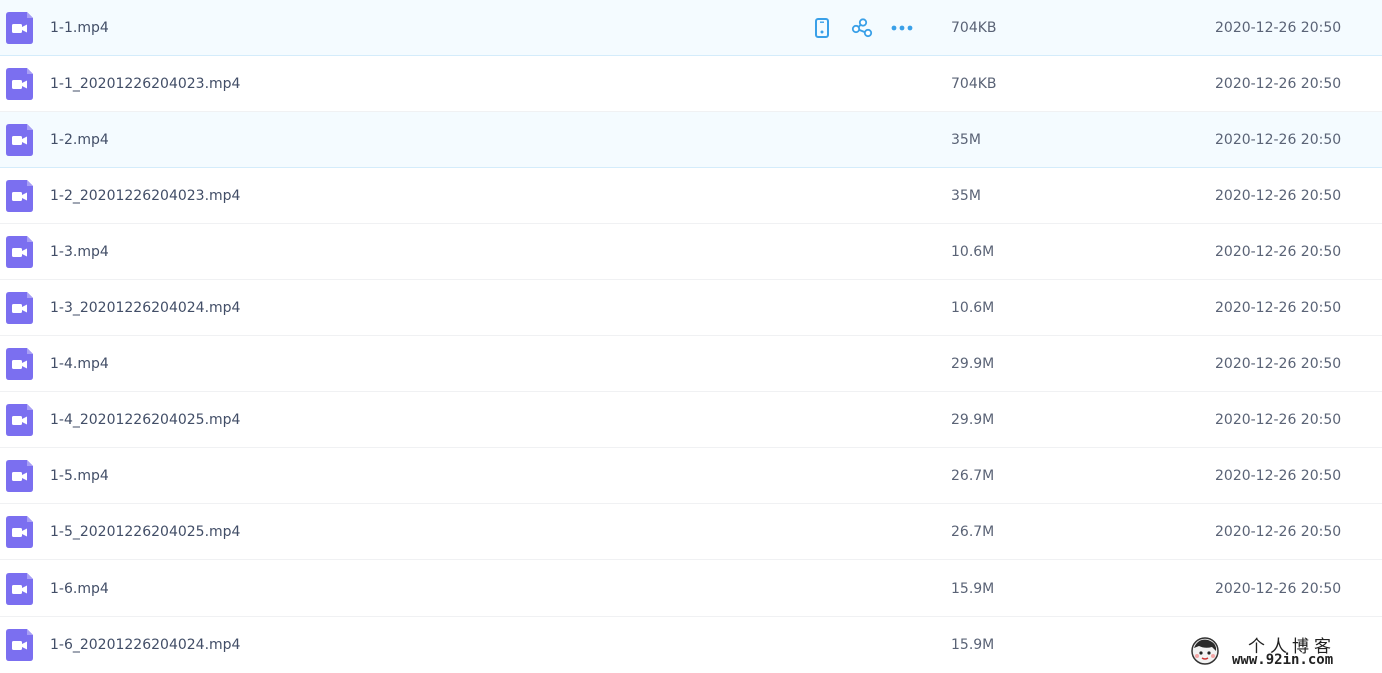 This screenshot has height=673, width=1382. I want to click on file-name: 1-3_20201226204024.mp4, so click(145, 308).